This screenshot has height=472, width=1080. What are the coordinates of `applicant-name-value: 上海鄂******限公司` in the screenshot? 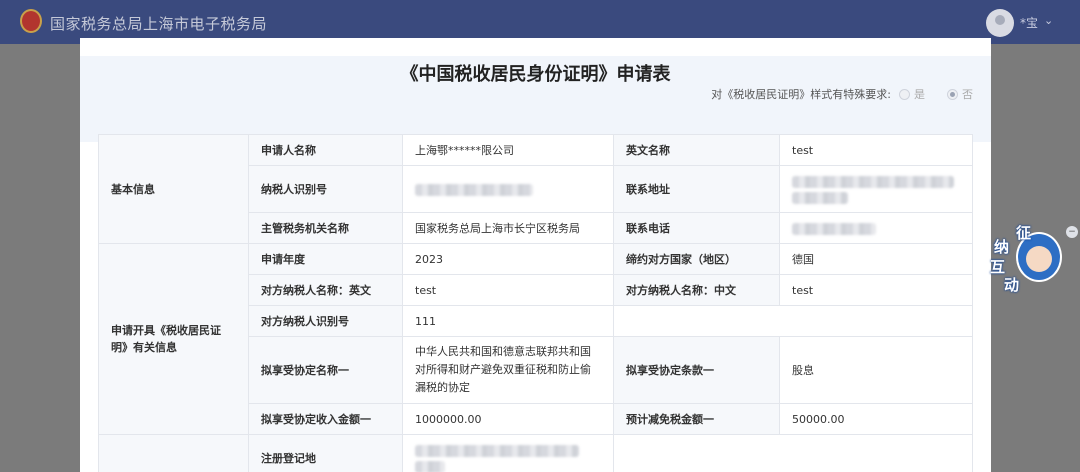 It's located at (508, 150).